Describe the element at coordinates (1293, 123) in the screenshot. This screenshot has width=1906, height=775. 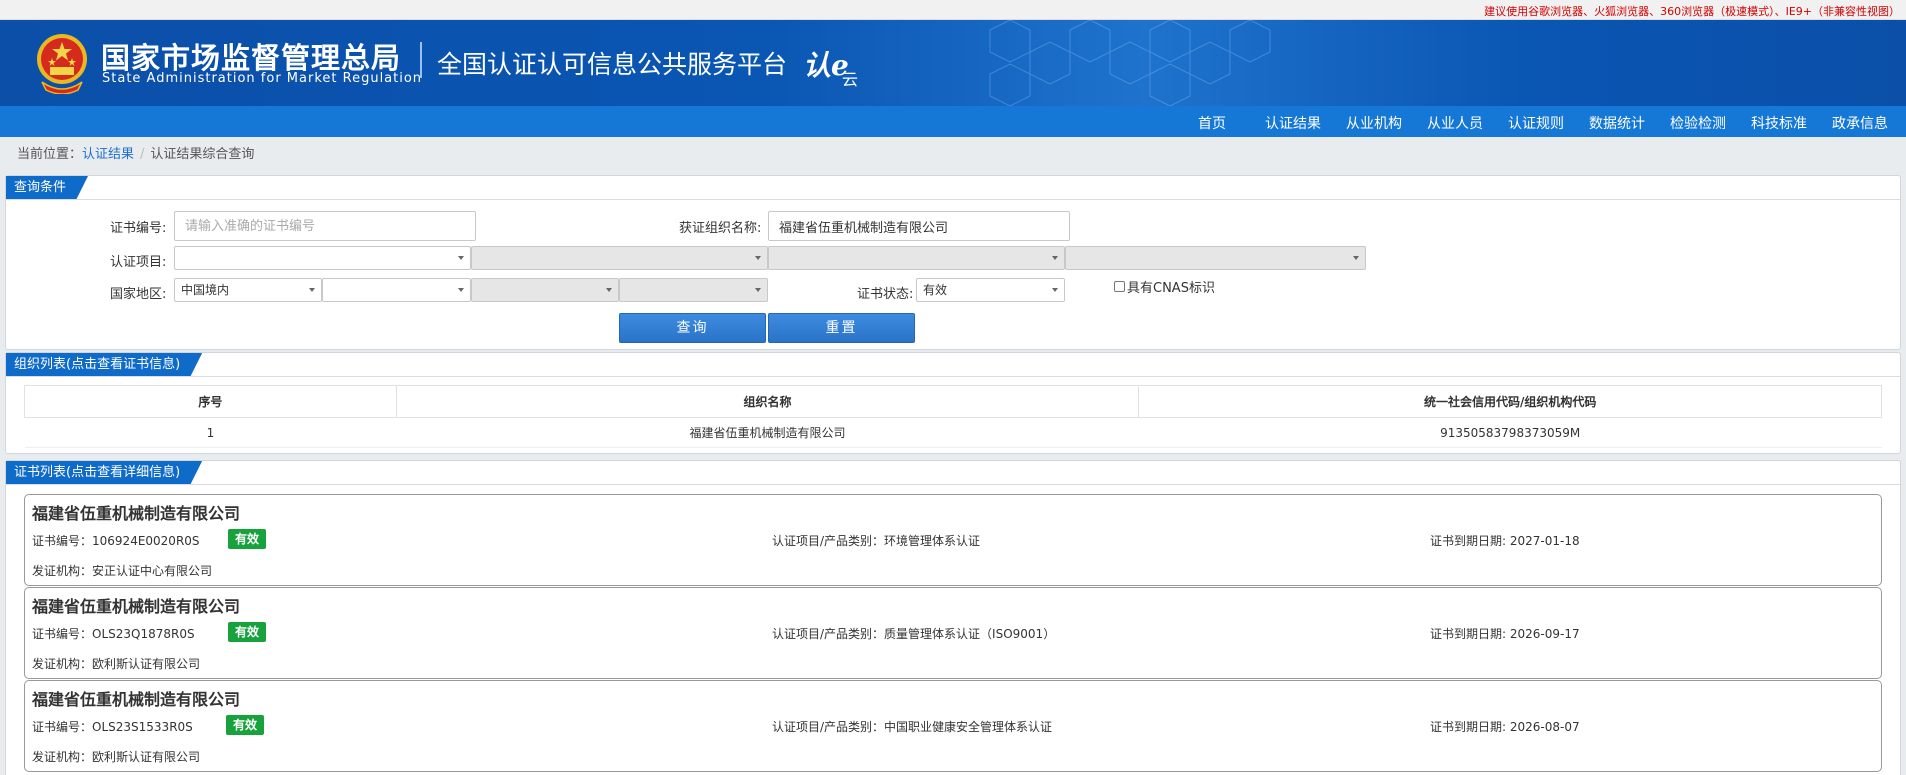
I see `nav-item-cert-results: 认证结果` at that location.